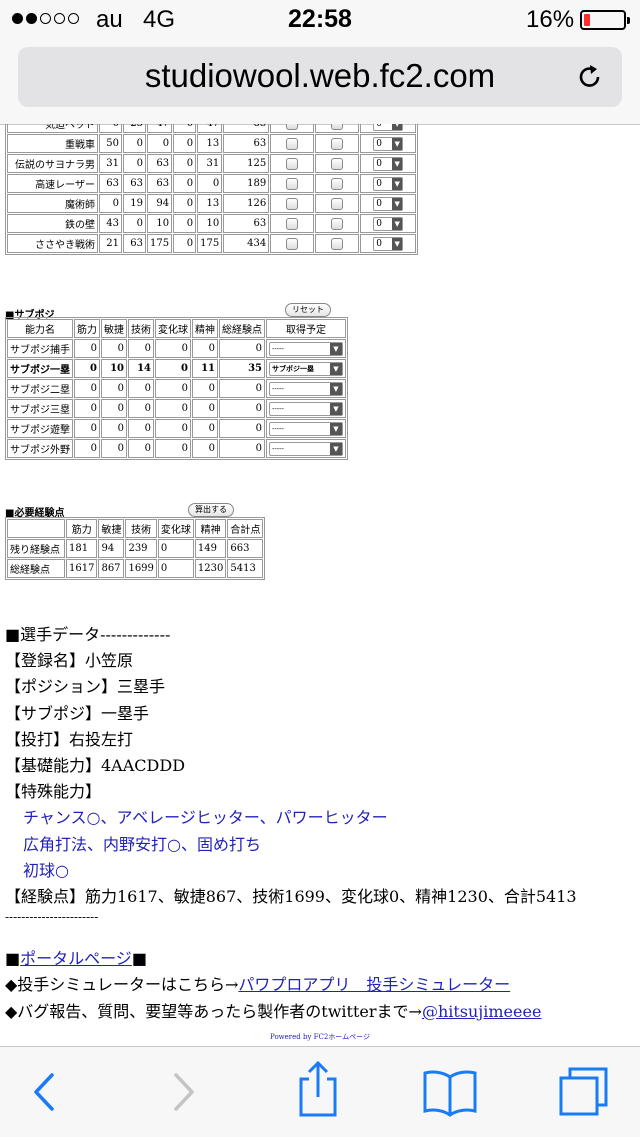  Describe the element at coordinates (173, 328) in the screenshot. I see `column-header: 変化球` at that location.